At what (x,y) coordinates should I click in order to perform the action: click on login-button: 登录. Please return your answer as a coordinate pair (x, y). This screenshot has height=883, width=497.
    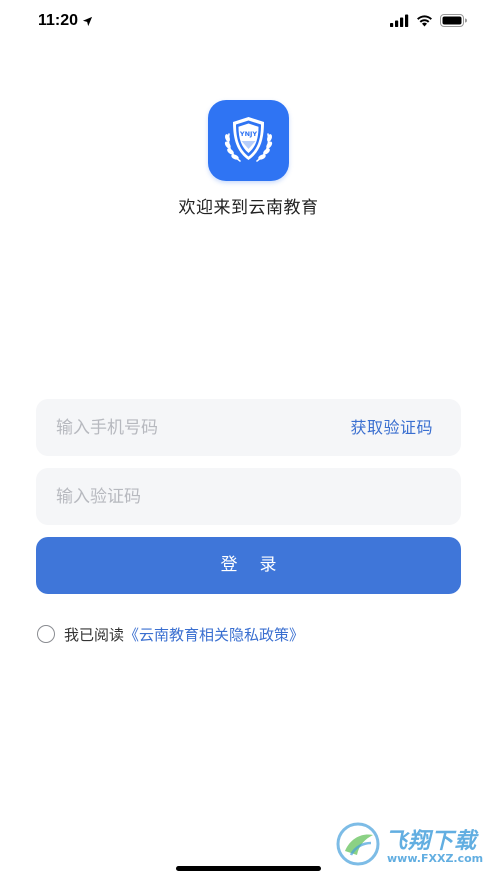
    Looking at the image, I should click on (248, 565).